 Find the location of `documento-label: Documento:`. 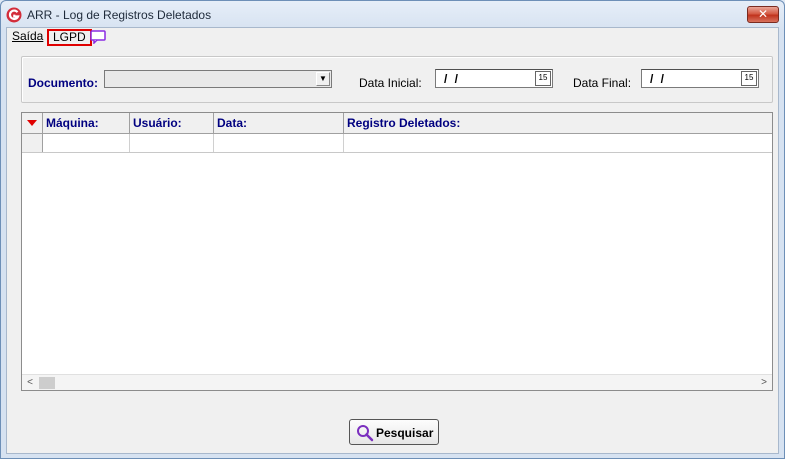

documento-label: Documento: is located at coordinates (63, 83).